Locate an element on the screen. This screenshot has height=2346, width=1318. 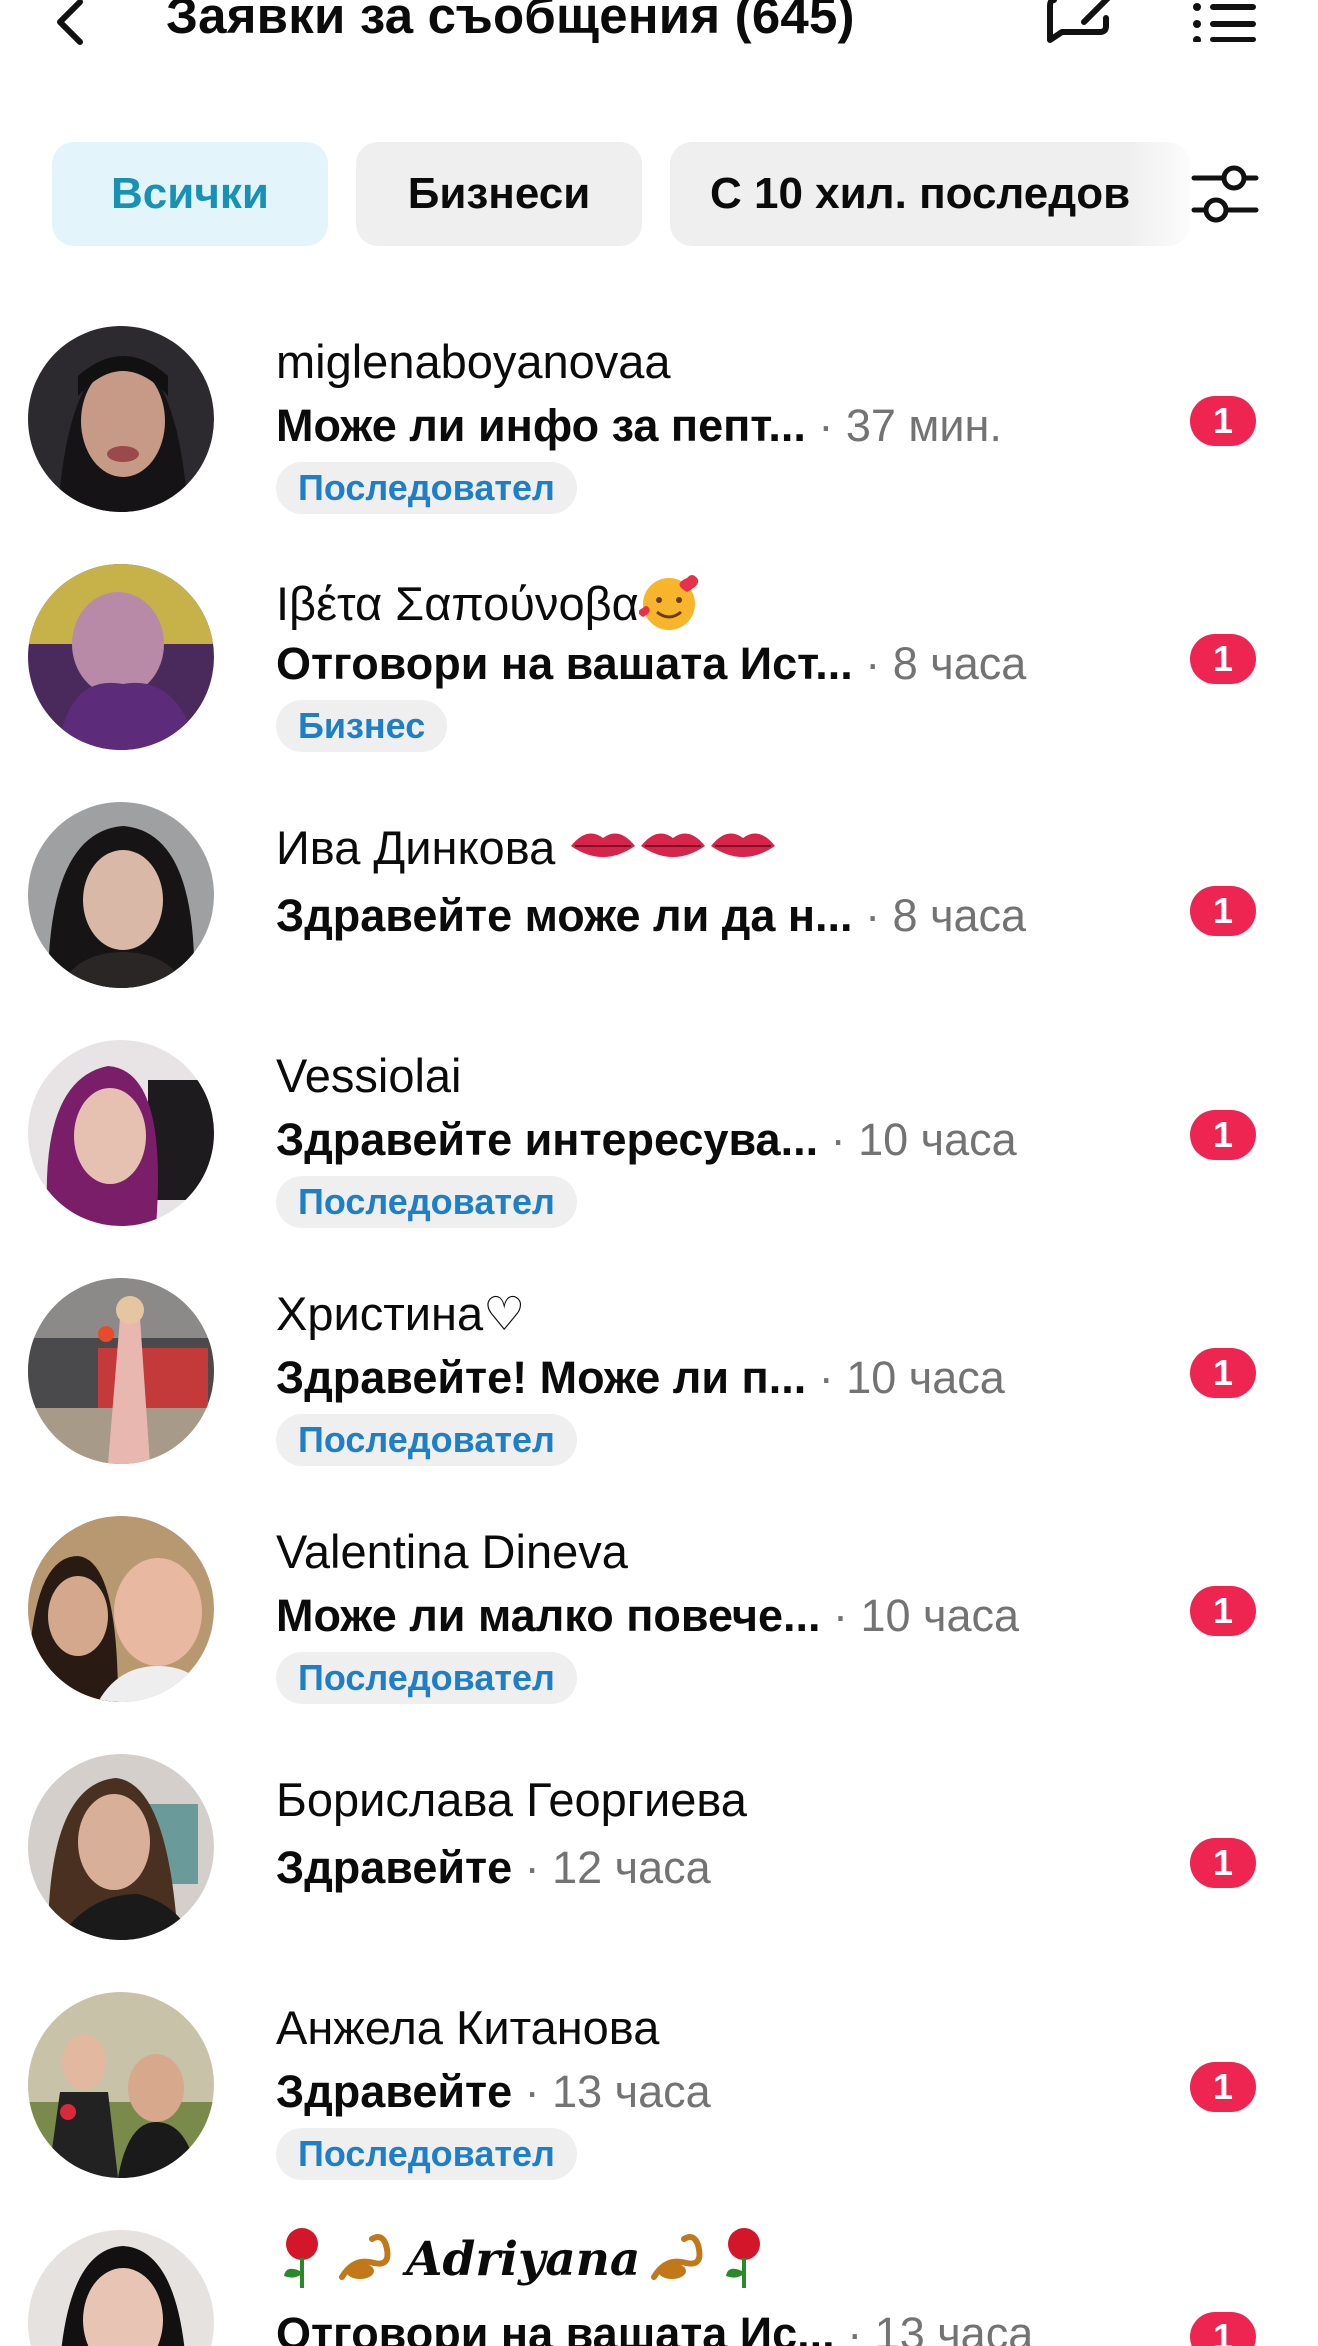
sender-name-text: Ιβέτα Σαπούνοβα is located at coordinates (457, 603).